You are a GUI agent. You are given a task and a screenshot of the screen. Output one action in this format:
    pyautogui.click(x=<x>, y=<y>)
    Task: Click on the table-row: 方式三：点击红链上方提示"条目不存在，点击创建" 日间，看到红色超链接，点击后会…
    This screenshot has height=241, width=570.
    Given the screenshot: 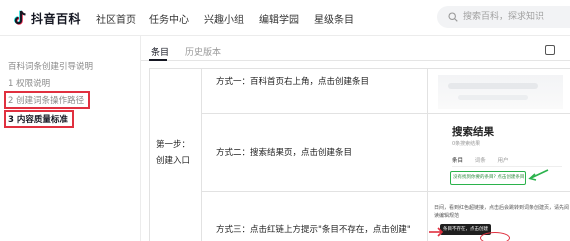 What is the action you would take?
    pyautogui.click(x=386, y=216)
    